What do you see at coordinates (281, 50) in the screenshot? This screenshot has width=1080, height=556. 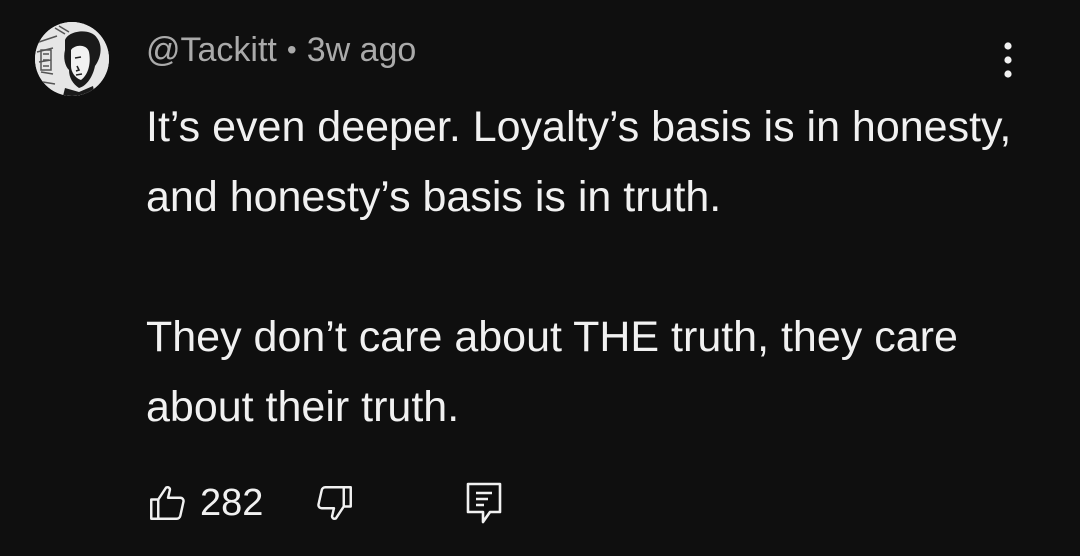 I see `comment-header: @Tackitt • 3w ago` at bounding box center [281, 50].